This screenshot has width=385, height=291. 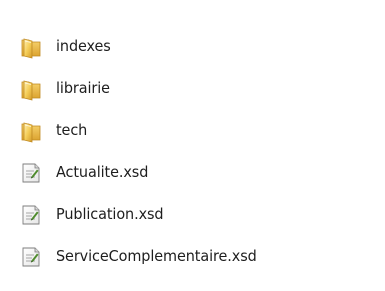 What do you see at coordinates (195, 47) in the screenshot?
I see `folder-item-indexes: indexes` at bounding box center [195, 47].